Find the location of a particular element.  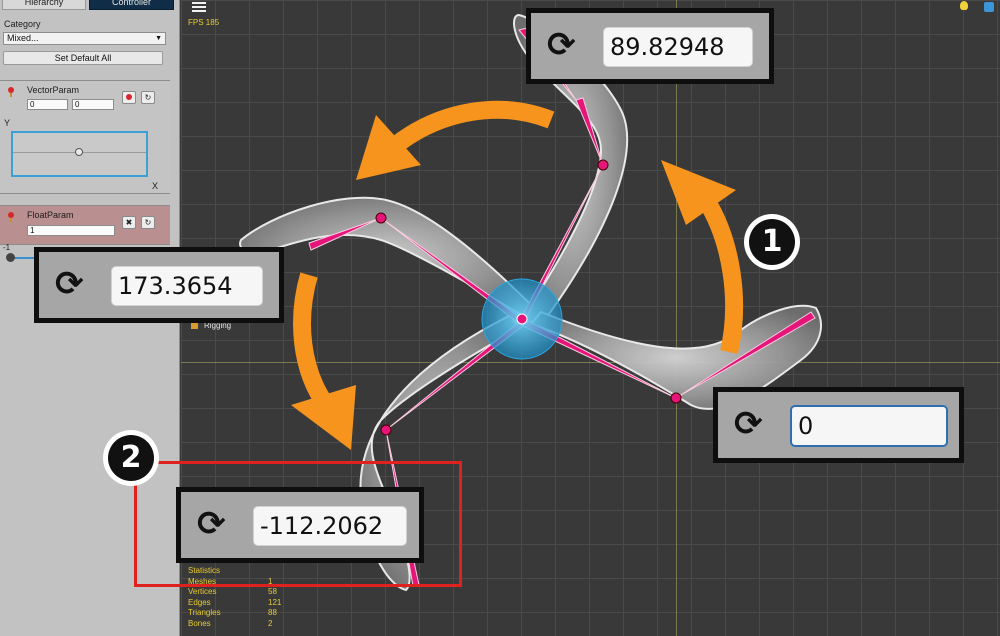

xy-pad-handle is located at coordinates (79, 152).